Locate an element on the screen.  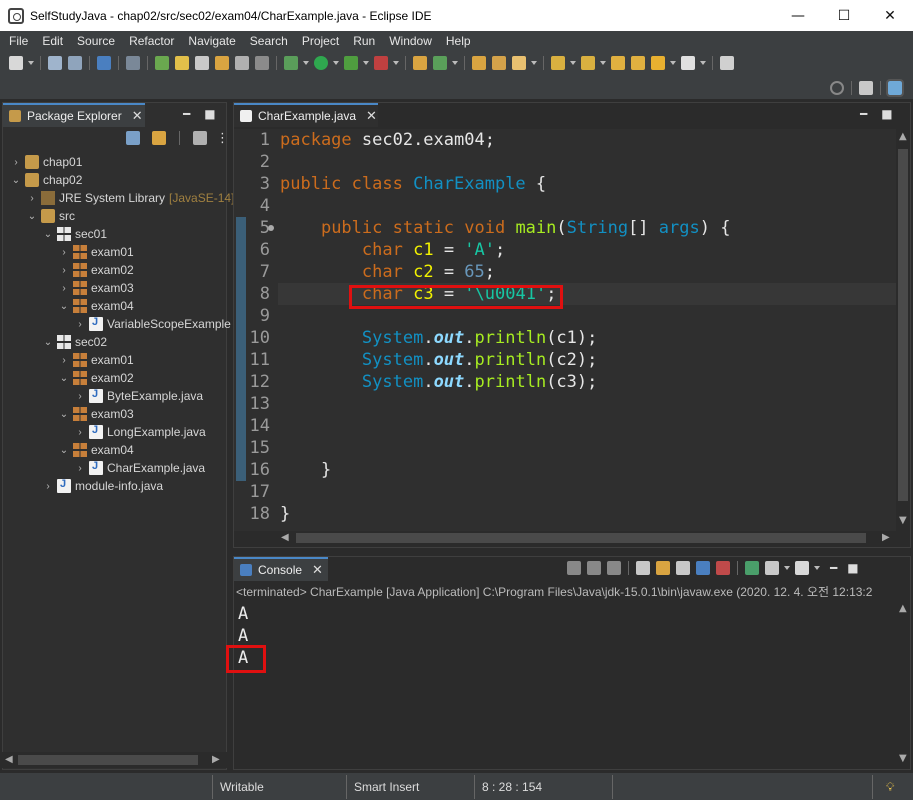
menu-source: Source is located at coordinates (96, 41).